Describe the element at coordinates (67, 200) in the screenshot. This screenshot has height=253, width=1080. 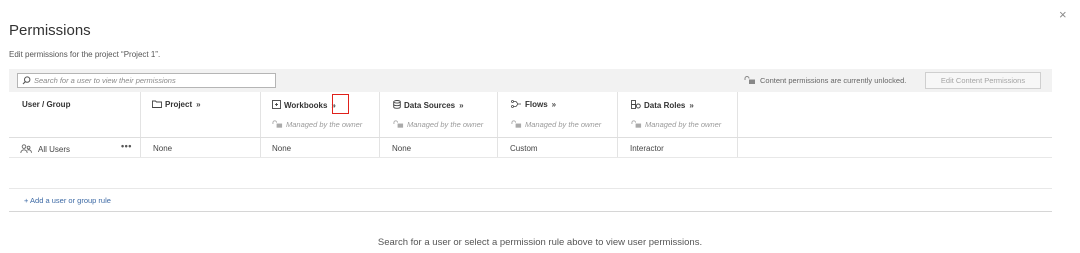
I see `add-user-or-group-rule-link: + Add a user or group rule` at that location.